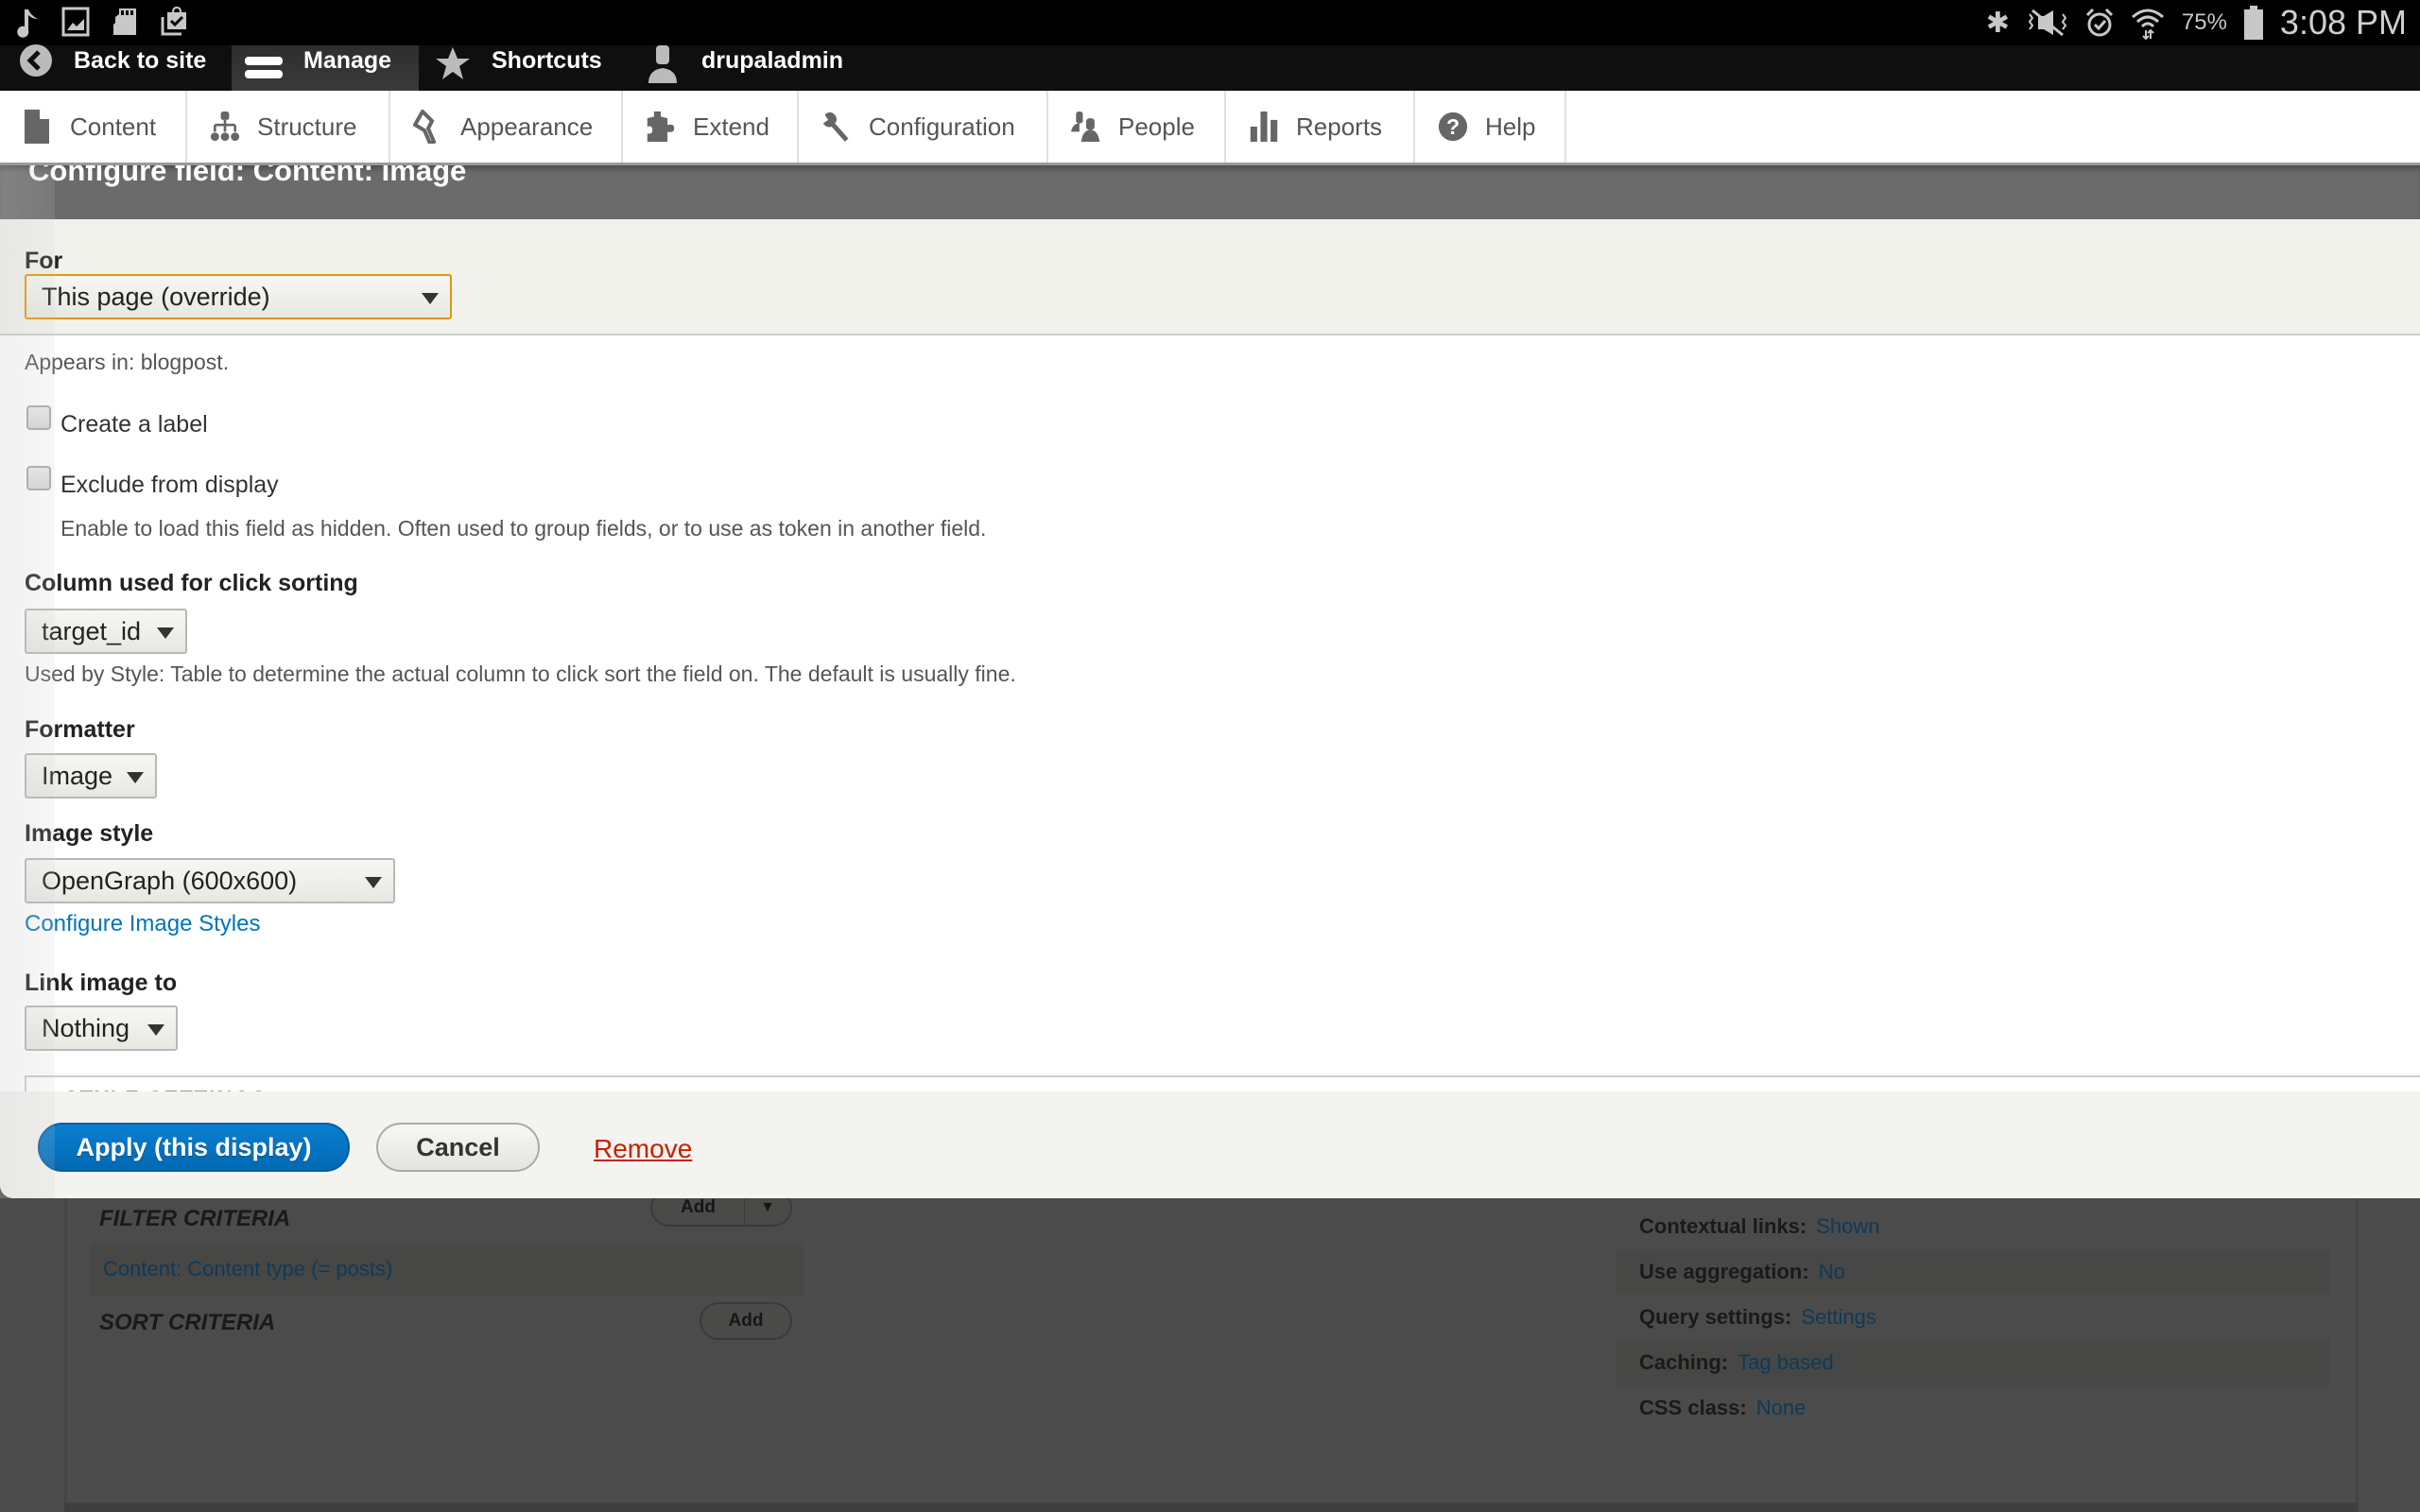 The width and height of the screenshot is (2420, 1512). What do you see at coordinates (225, 127) in the screenshot?
I see `sitemap-icon` at bounding box center [225, 127].